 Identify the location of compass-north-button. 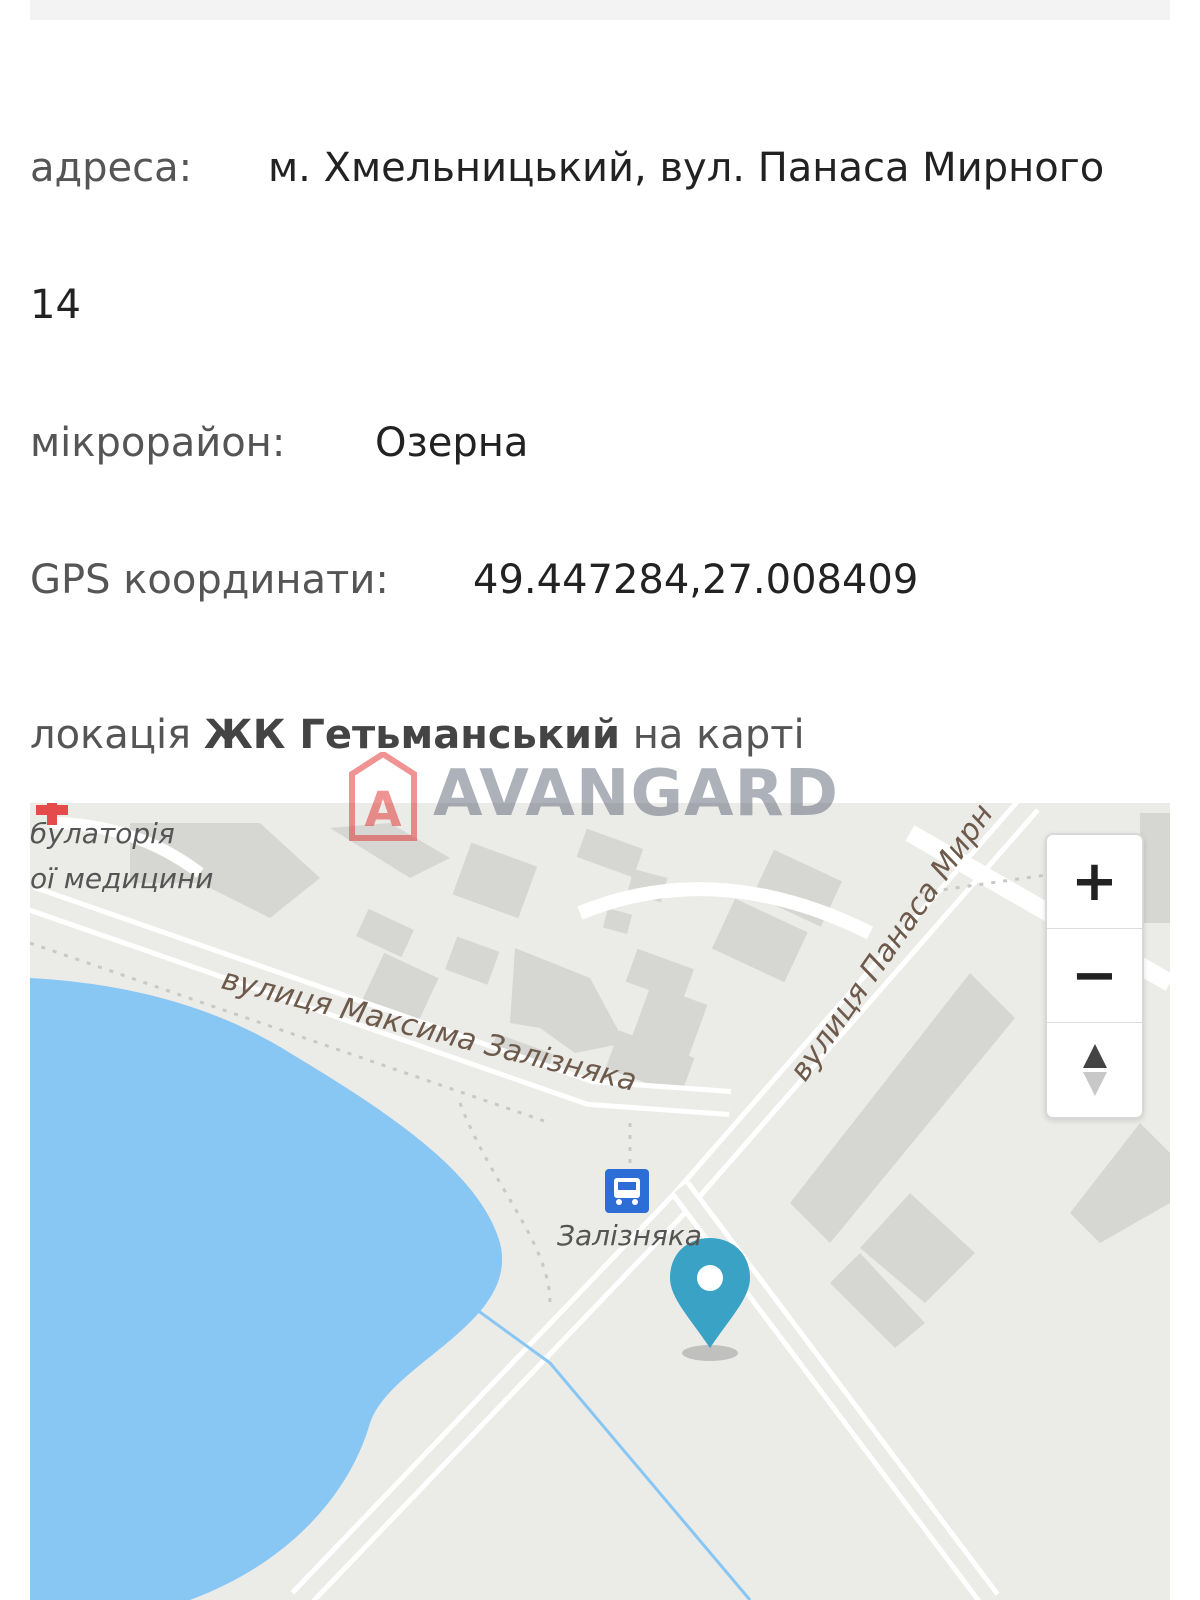
(1094, 1069).